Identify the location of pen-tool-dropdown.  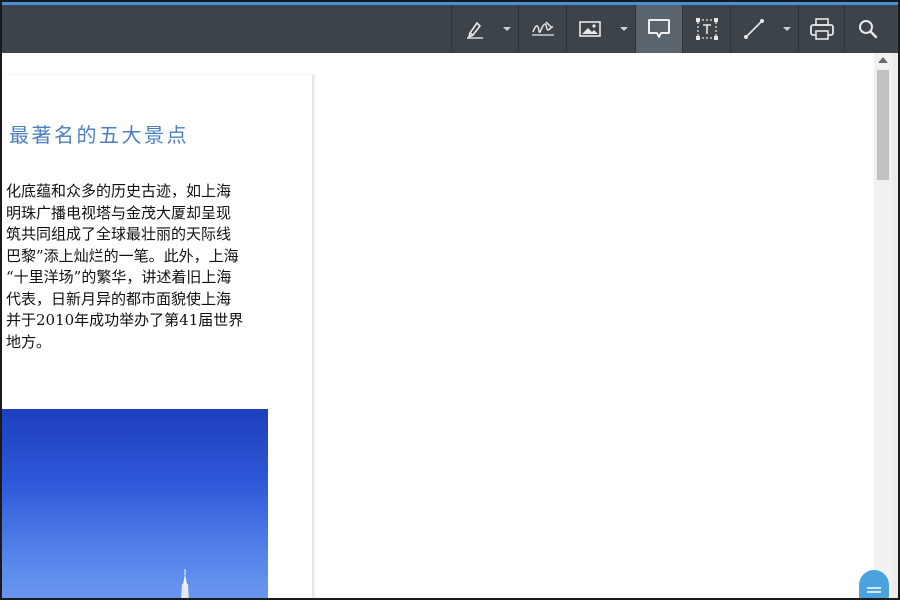
(507, 29).